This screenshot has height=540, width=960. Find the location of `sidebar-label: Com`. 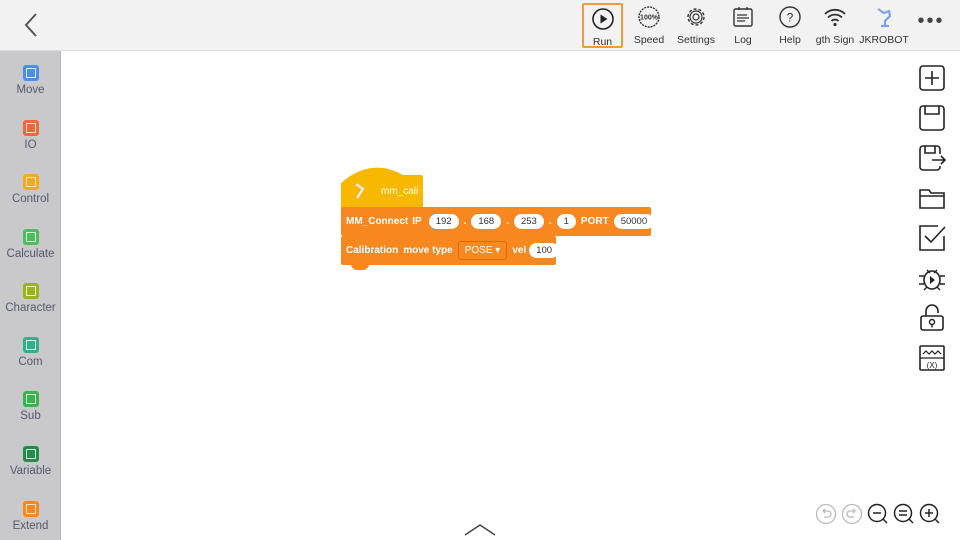

sidebar-label: Com is located at coordinates (30, 362).